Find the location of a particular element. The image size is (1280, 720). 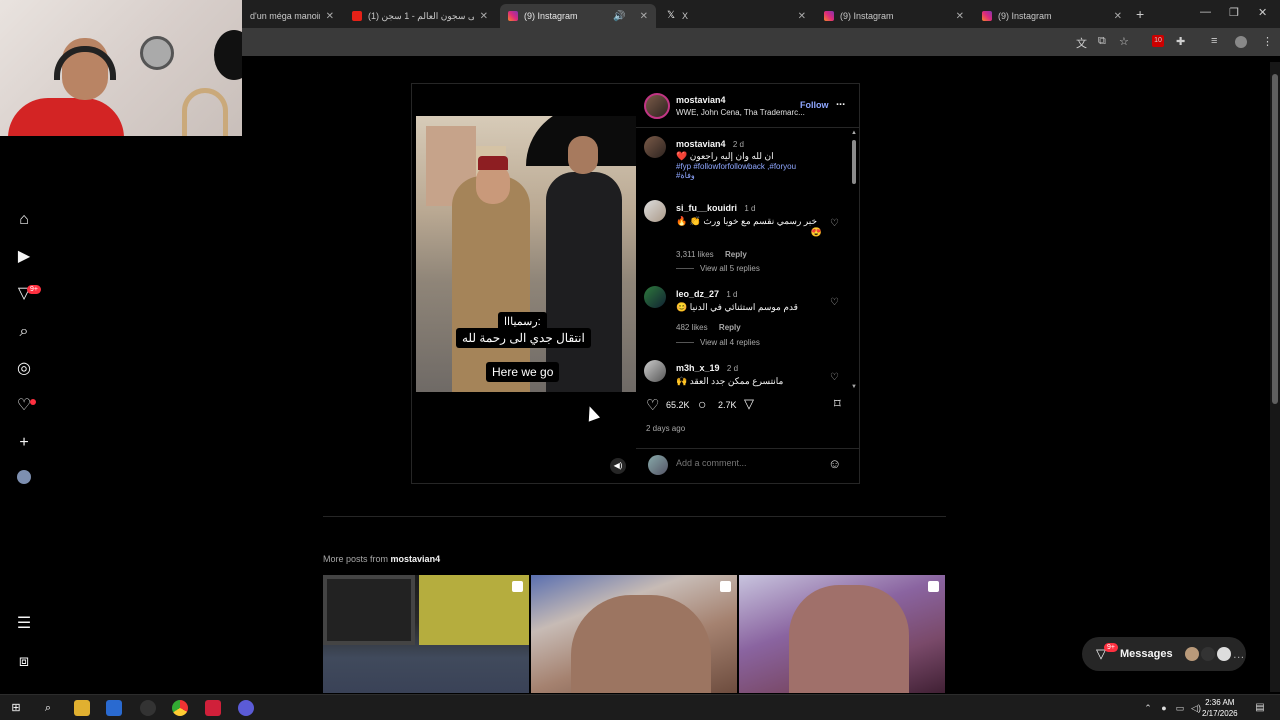

menu-icon: ⋮ is located at coordinates (1267, 41).